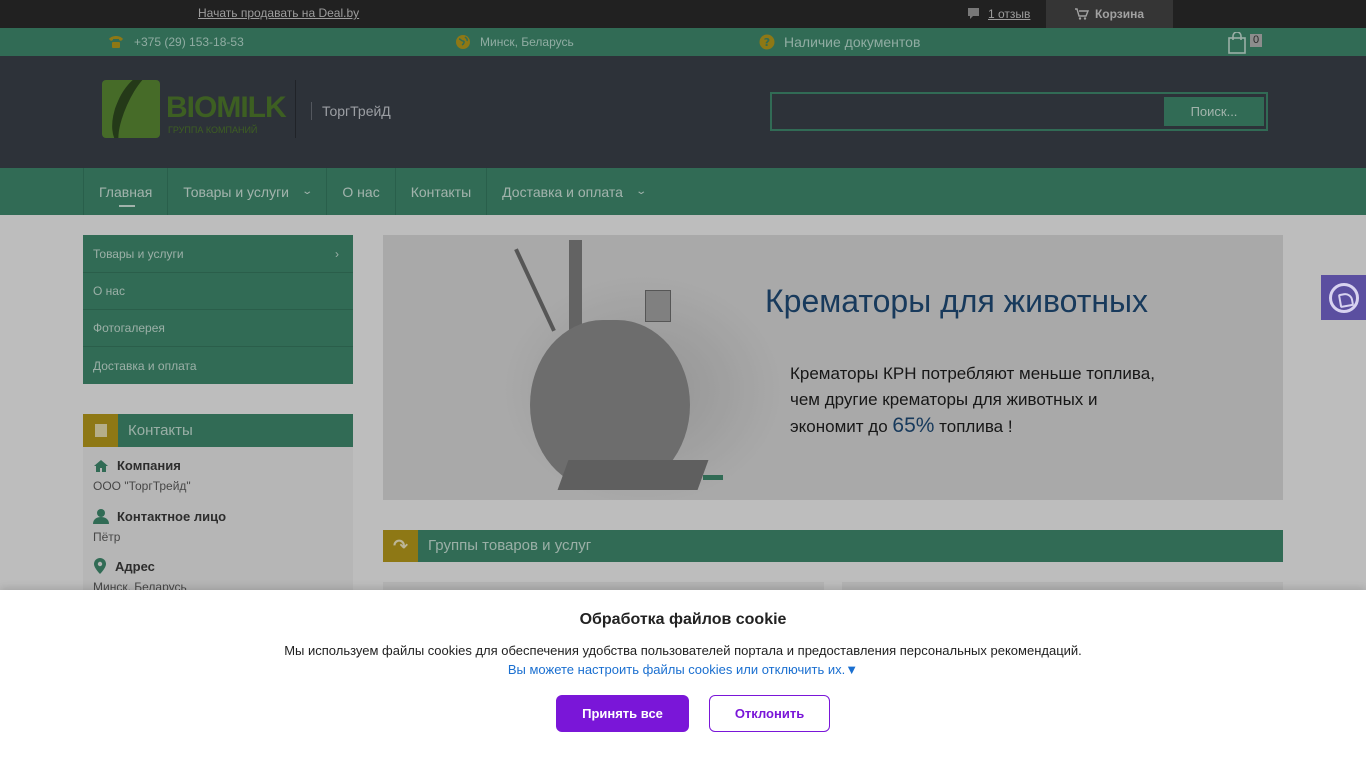 Image resolution: width=1366 pixels, height=768 pixels. I want to click on decline-button: Отклонить, so click(769, 713).